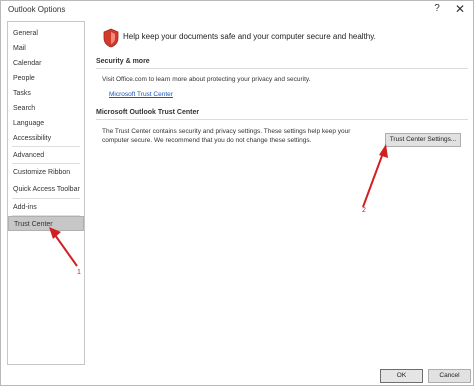 The image size is (474, 386). Describe the element at coordinates (148, 112) in the screenshot. I see `trust-center-section-title: Microsoft Outlook Trust Center` at that location.